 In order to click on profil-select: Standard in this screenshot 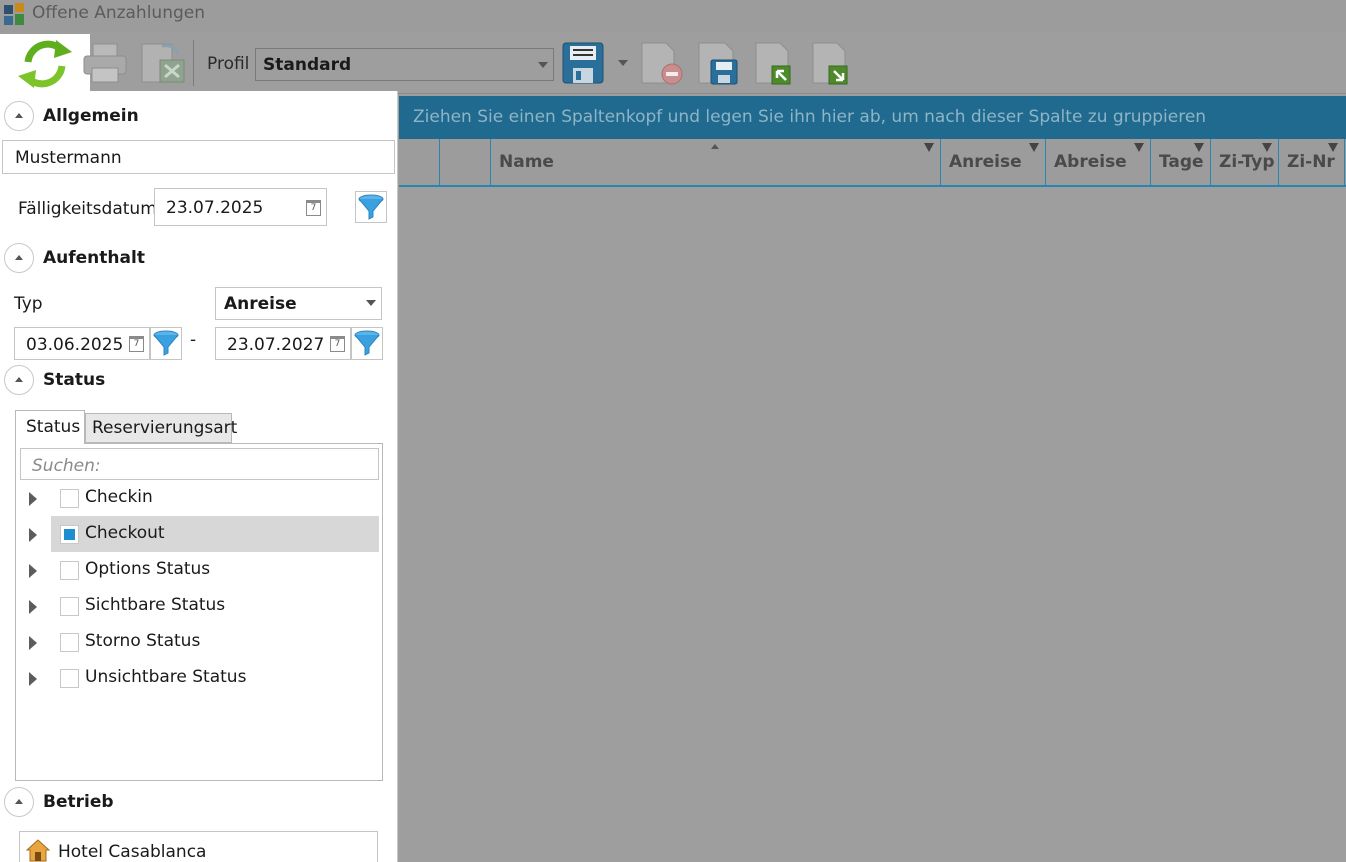, I will do `click(404, 64)`.